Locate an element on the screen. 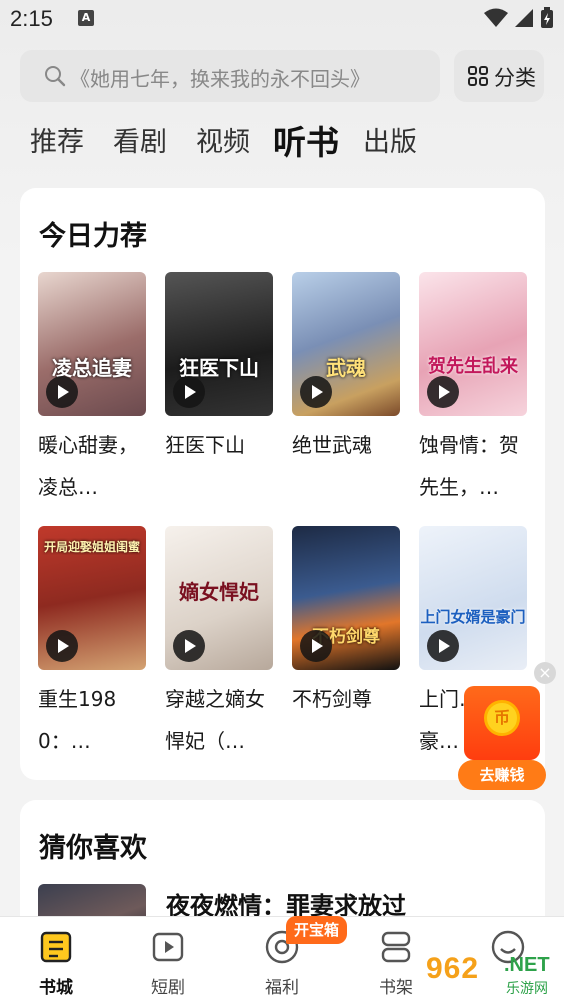  tab-recommend: 推荐 is located at coordinates (57, 139).